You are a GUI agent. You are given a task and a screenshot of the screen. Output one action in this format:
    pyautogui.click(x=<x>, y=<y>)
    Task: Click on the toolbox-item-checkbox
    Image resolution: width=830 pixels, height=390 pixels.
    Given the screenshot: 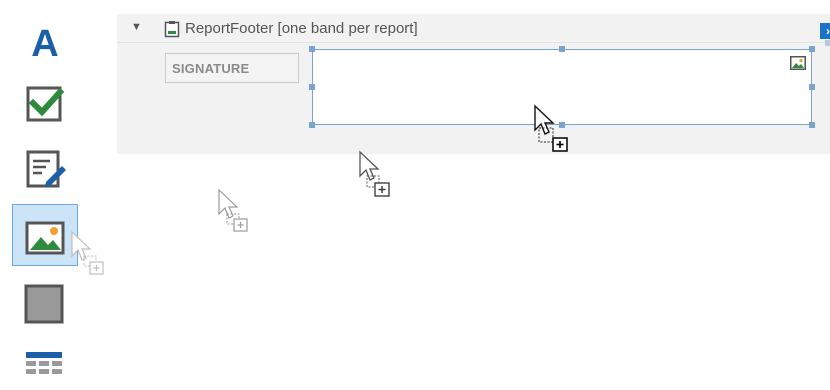 What is the action you would take?
    pyautogui.click(x=45, y=101)
    